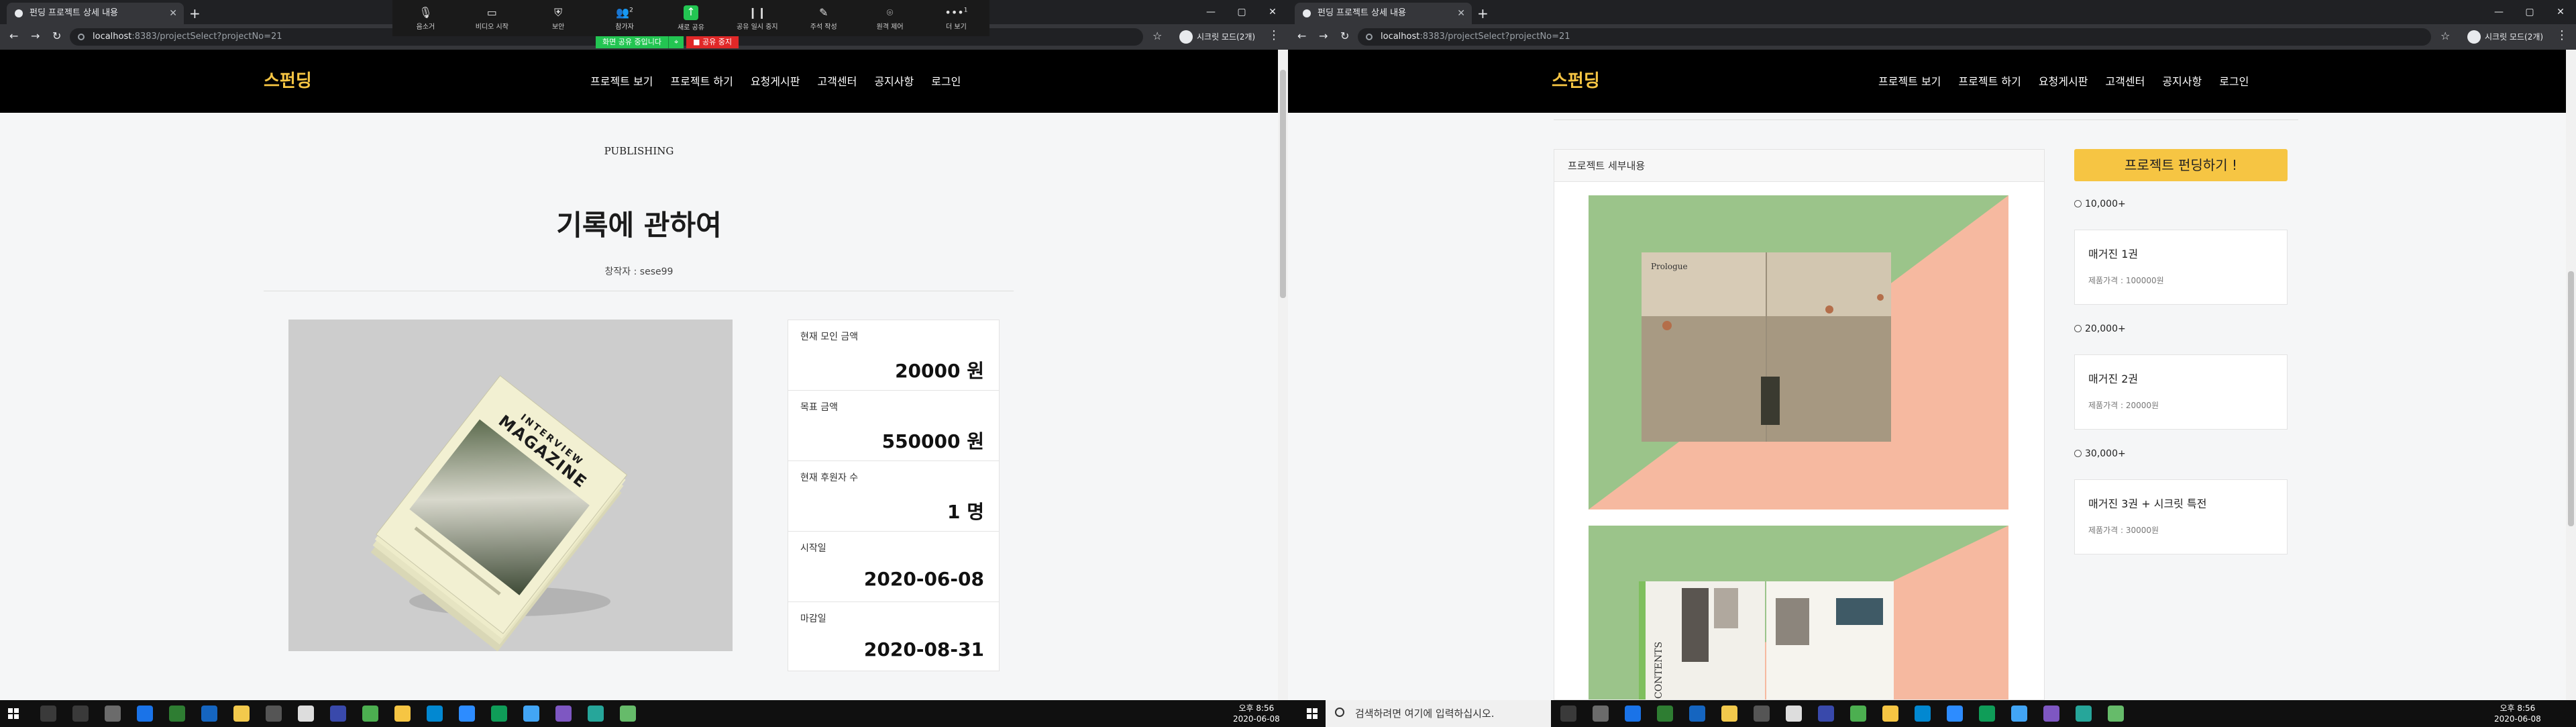 This screenshot has width=2576, height=727. Describe the element at coordinates (1438, 713) in the screenshot. I see `taskbar-search-box: 검색하려면 여기에 입력하십시오.` at that location.